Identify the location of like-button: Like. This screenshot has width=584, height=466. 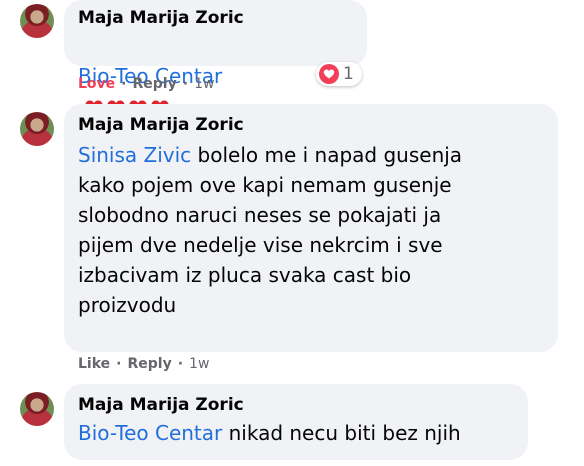
(94, 364).